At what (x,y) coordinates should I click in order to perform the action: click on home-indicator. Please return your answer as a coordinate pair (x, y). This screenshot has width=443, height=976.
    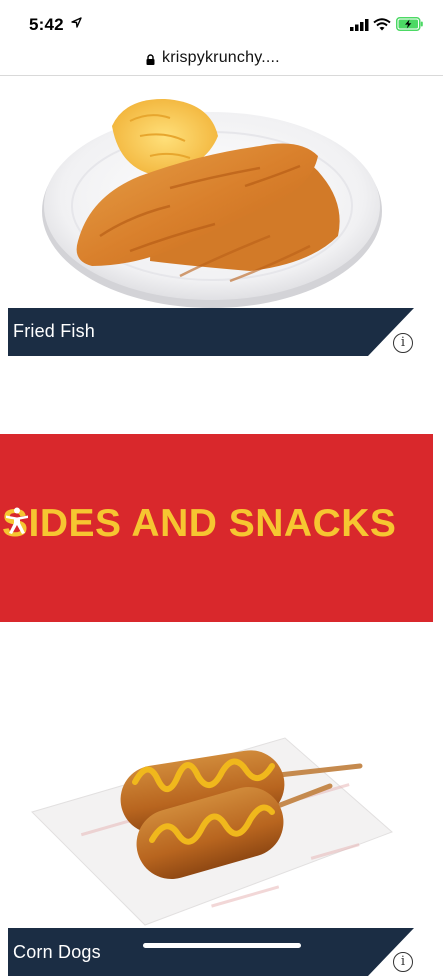
    Looking at the image, I should click on (222, 945).